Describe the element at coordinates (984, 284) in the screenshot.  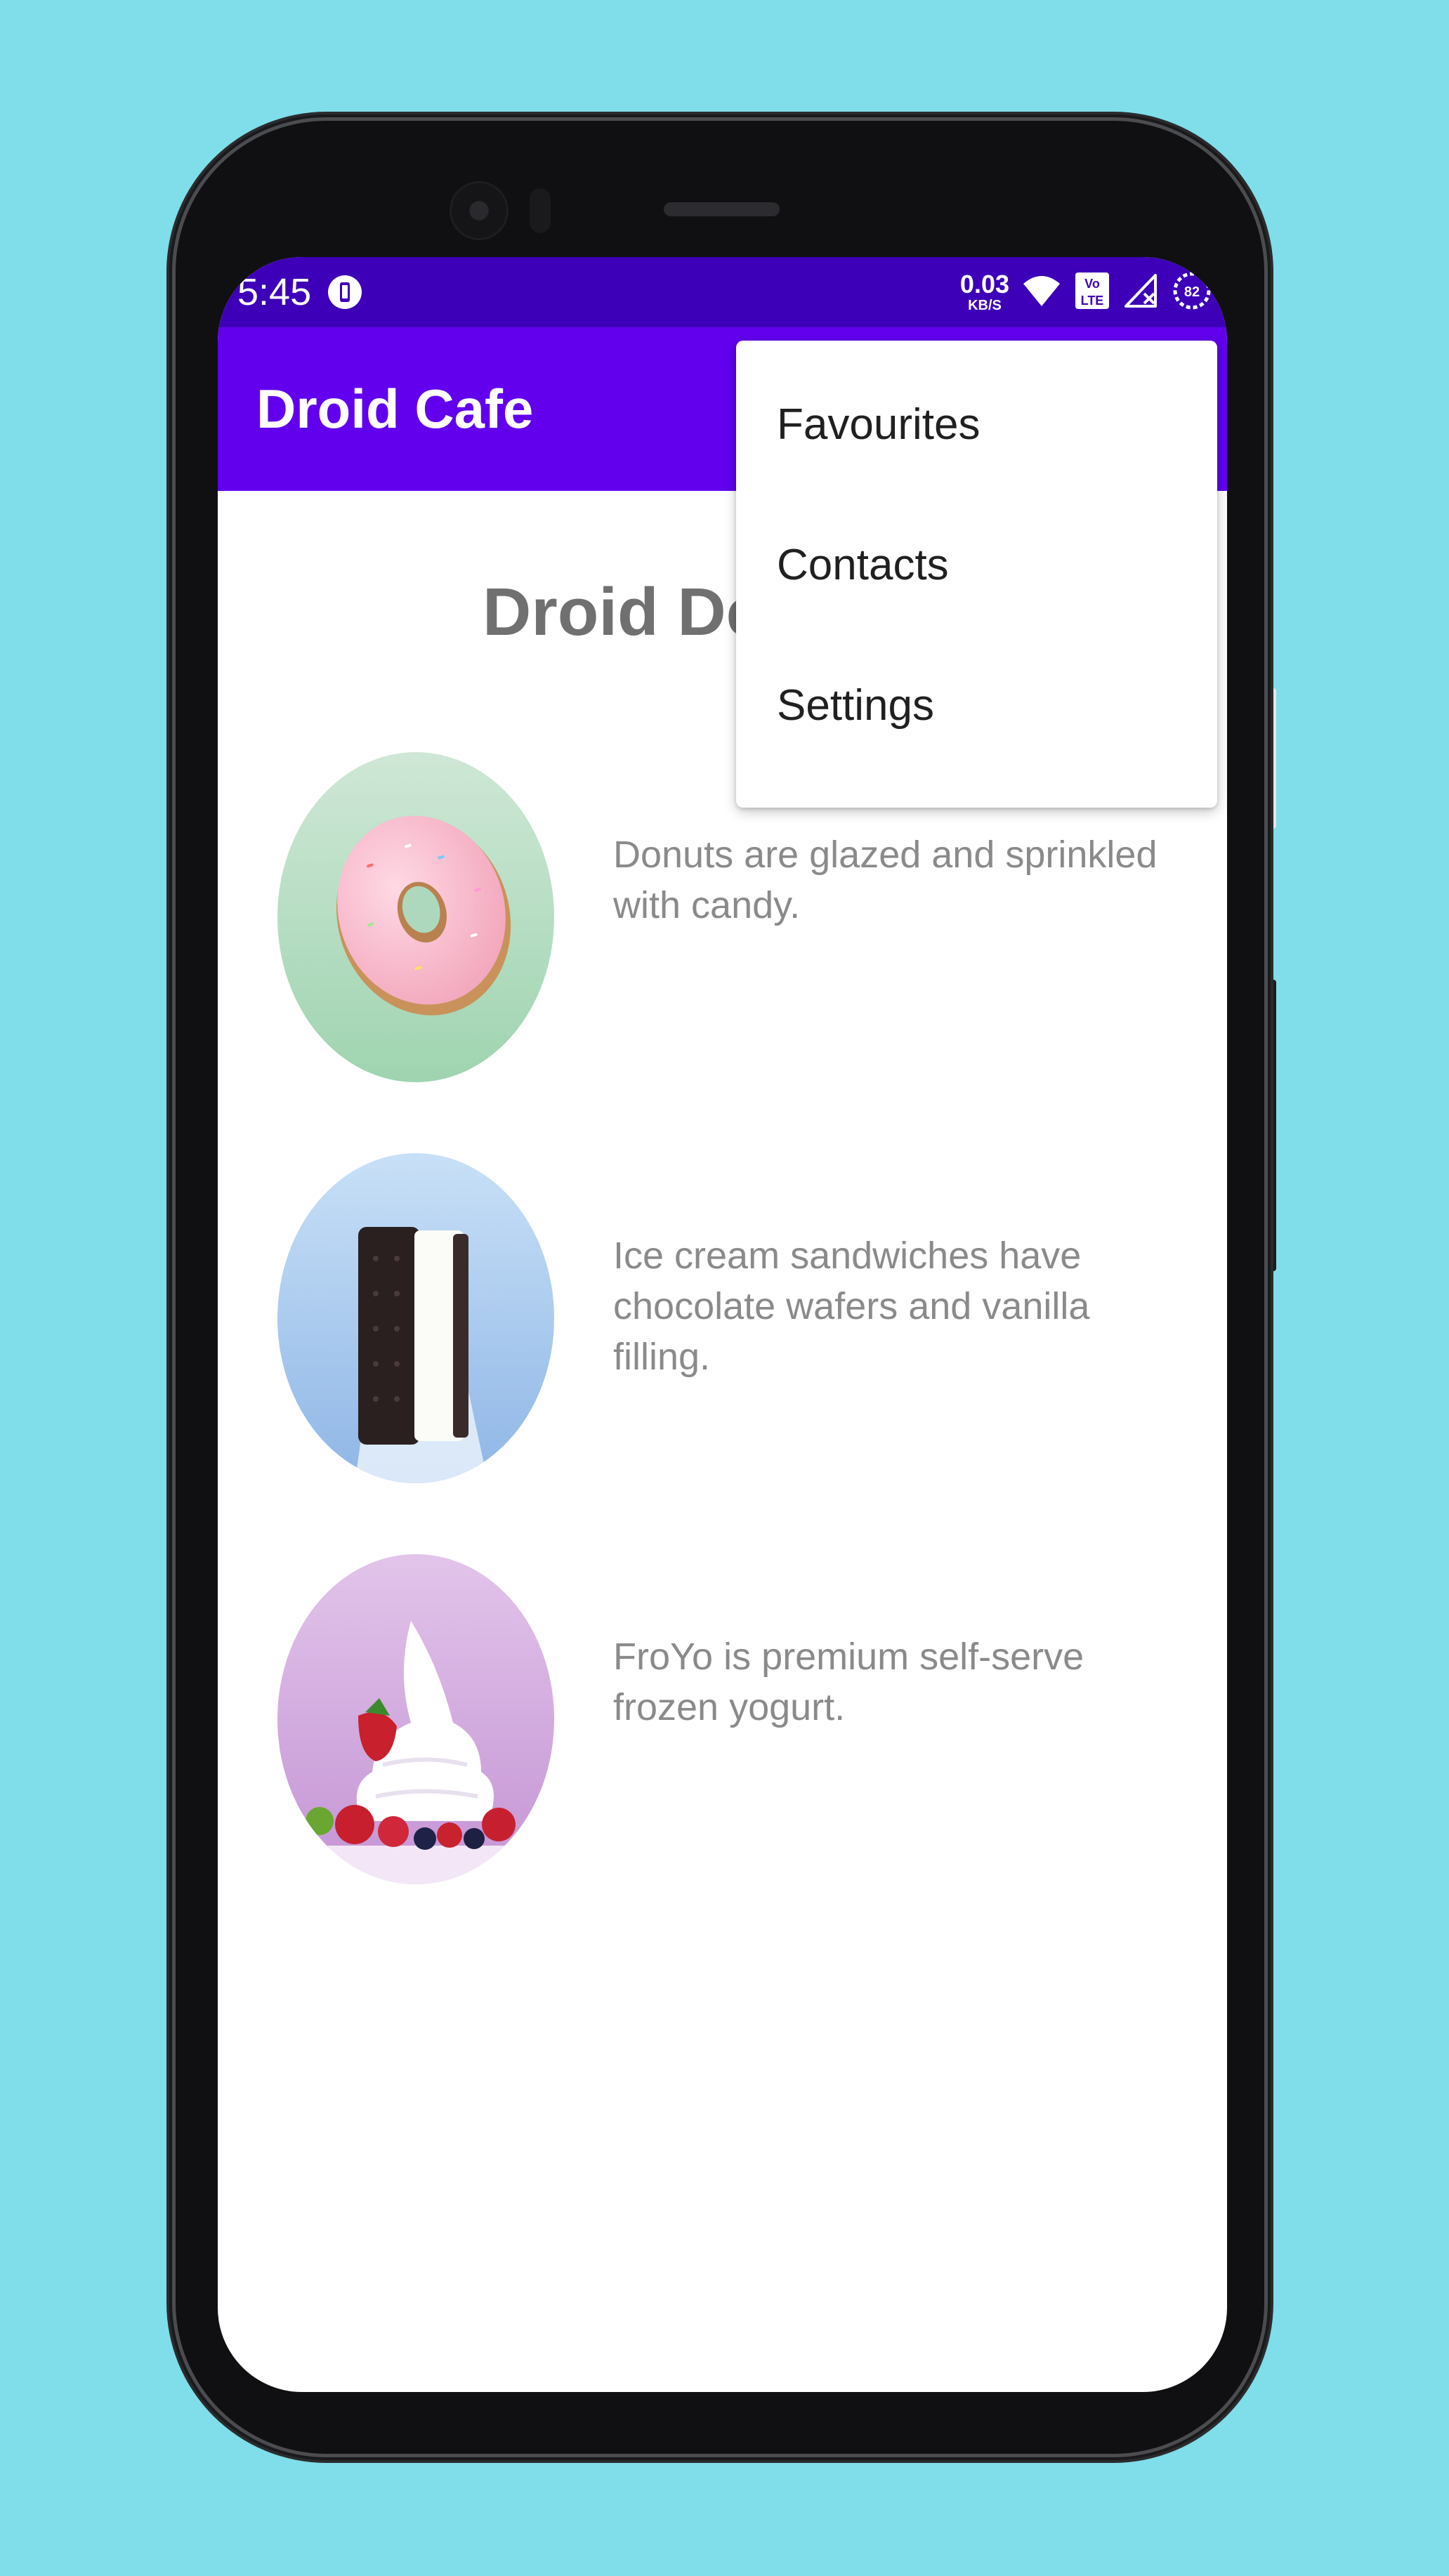
I see `network-speed-value: 0.03` at that location.